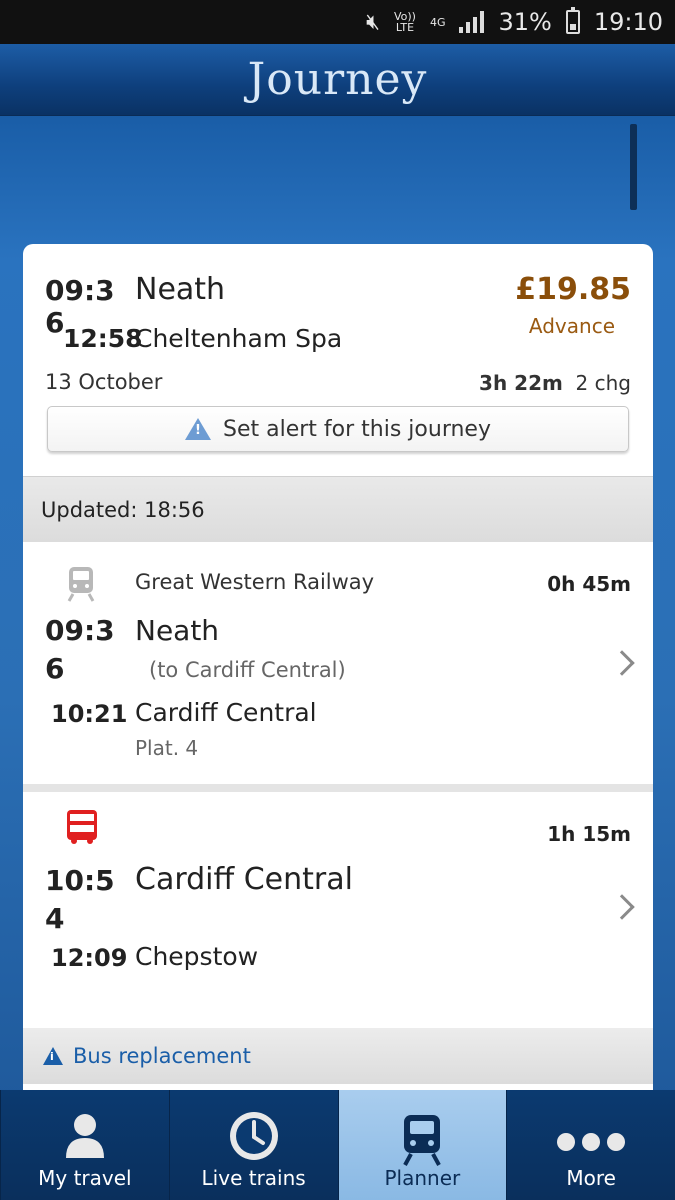  I want to click on nav-live-trains-label: Live trains, so click(253, 1178).